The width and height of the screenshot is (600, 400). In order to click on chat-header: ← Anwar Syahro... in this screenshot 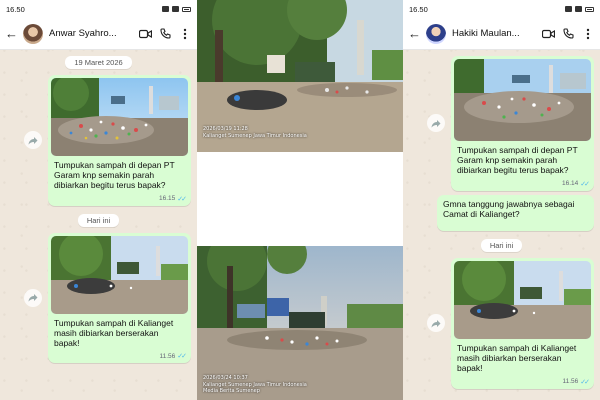, I will do `click(98, 34)`.